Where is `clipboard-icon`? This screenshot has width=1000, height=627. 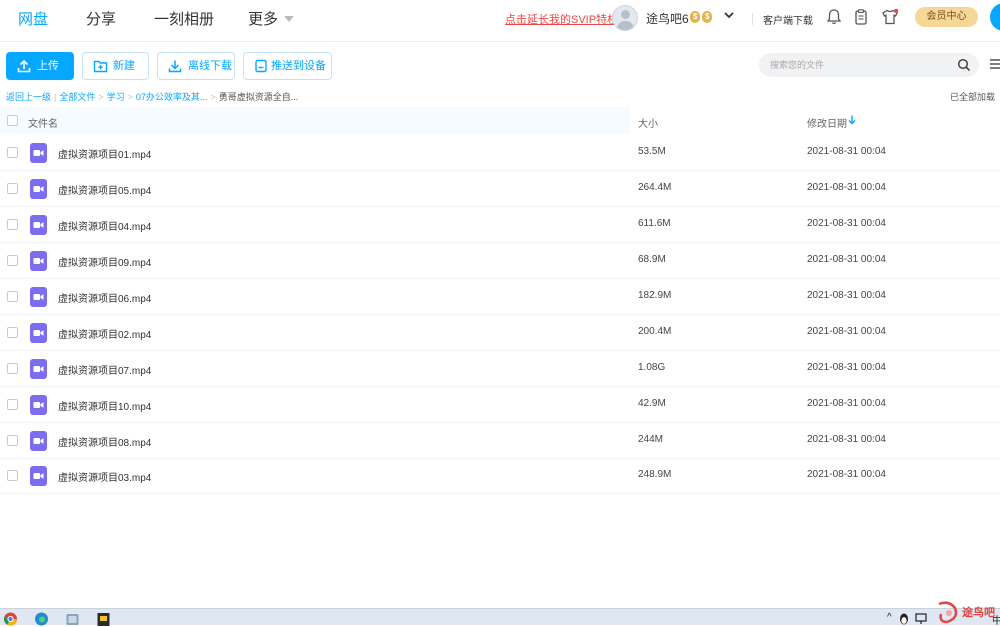
clipboard-icon is located at coordinates (861, 17).